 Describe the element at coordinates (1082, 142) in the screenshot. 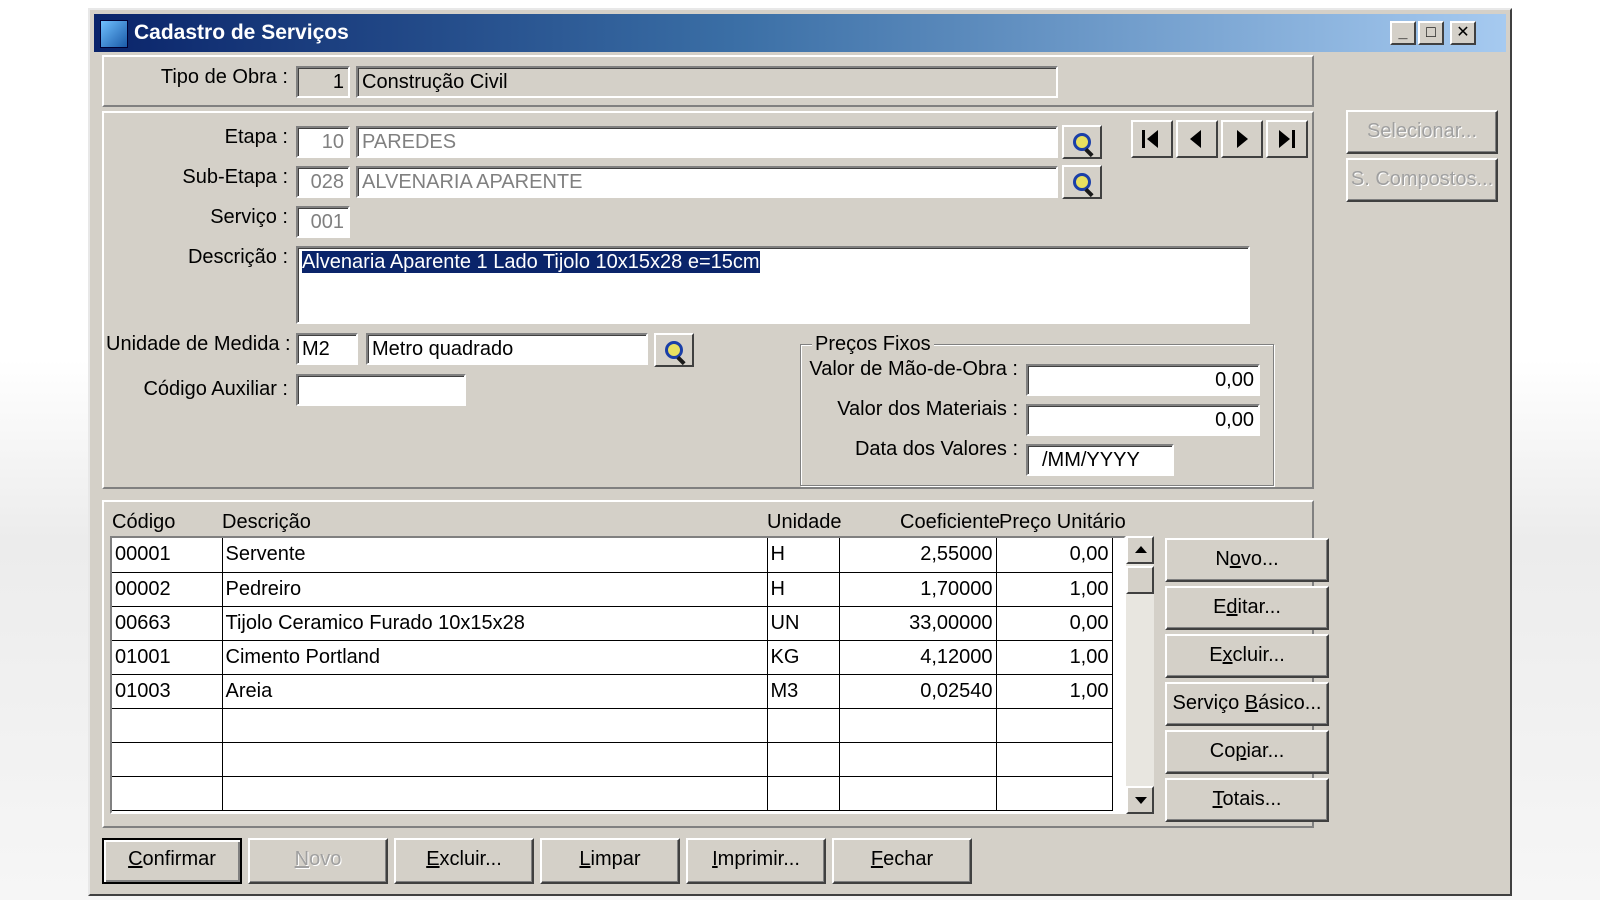

I see `etapa-search-button` at that location.